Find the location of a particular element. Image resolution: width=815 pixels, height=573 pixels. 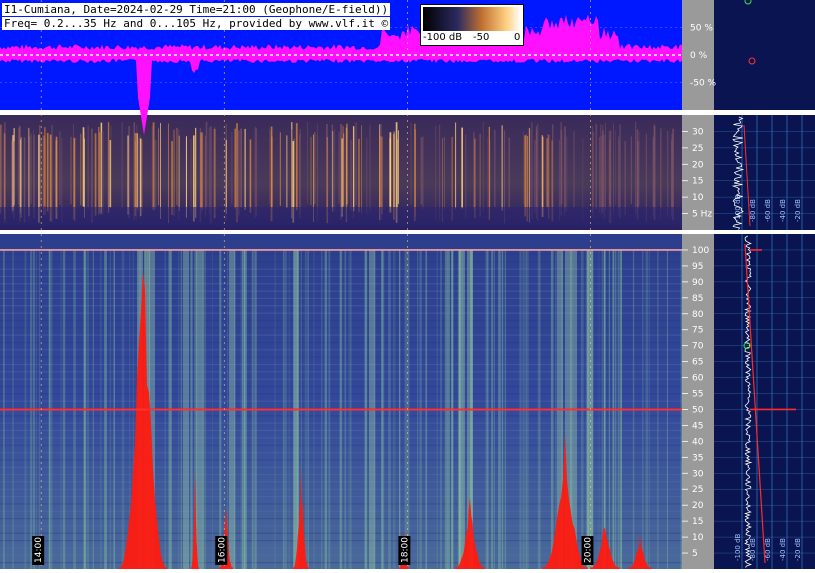

high-tick-label: 55 is located at coordinates (697, 395).